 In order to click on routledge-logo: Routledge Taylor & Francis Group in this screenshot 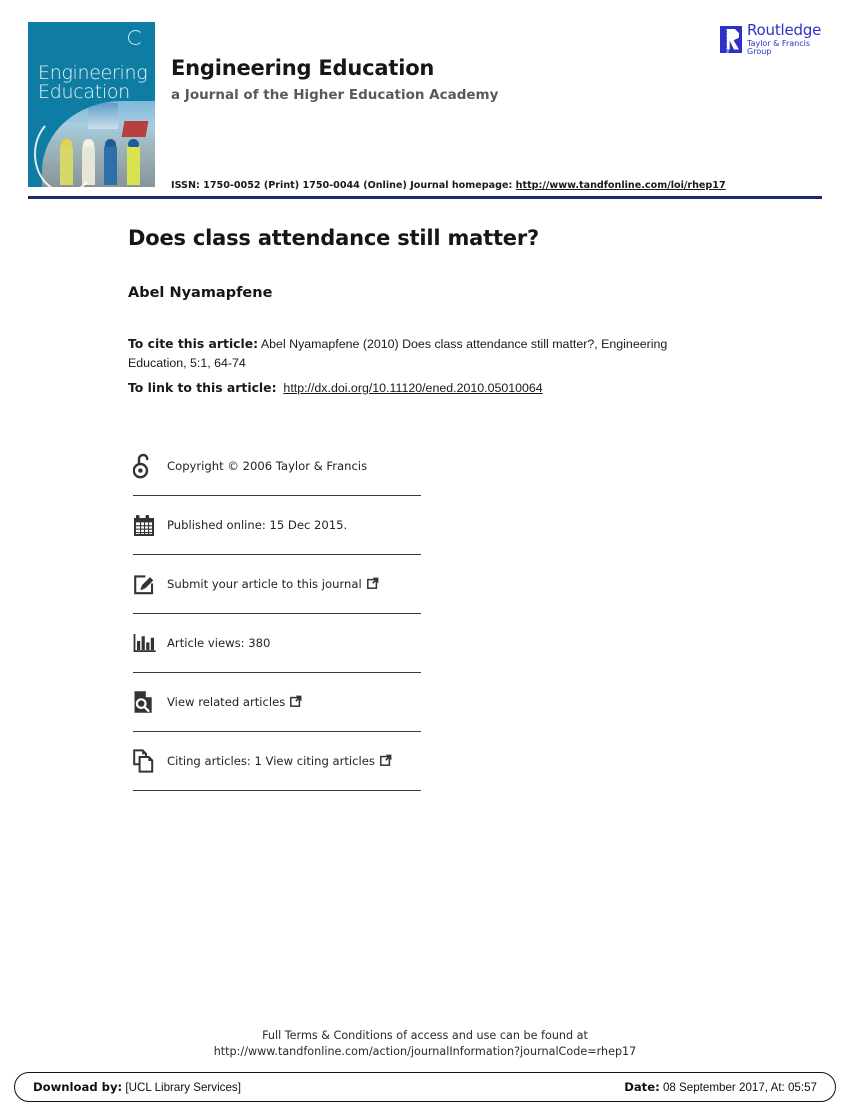, I will do `click(774, 38)`.